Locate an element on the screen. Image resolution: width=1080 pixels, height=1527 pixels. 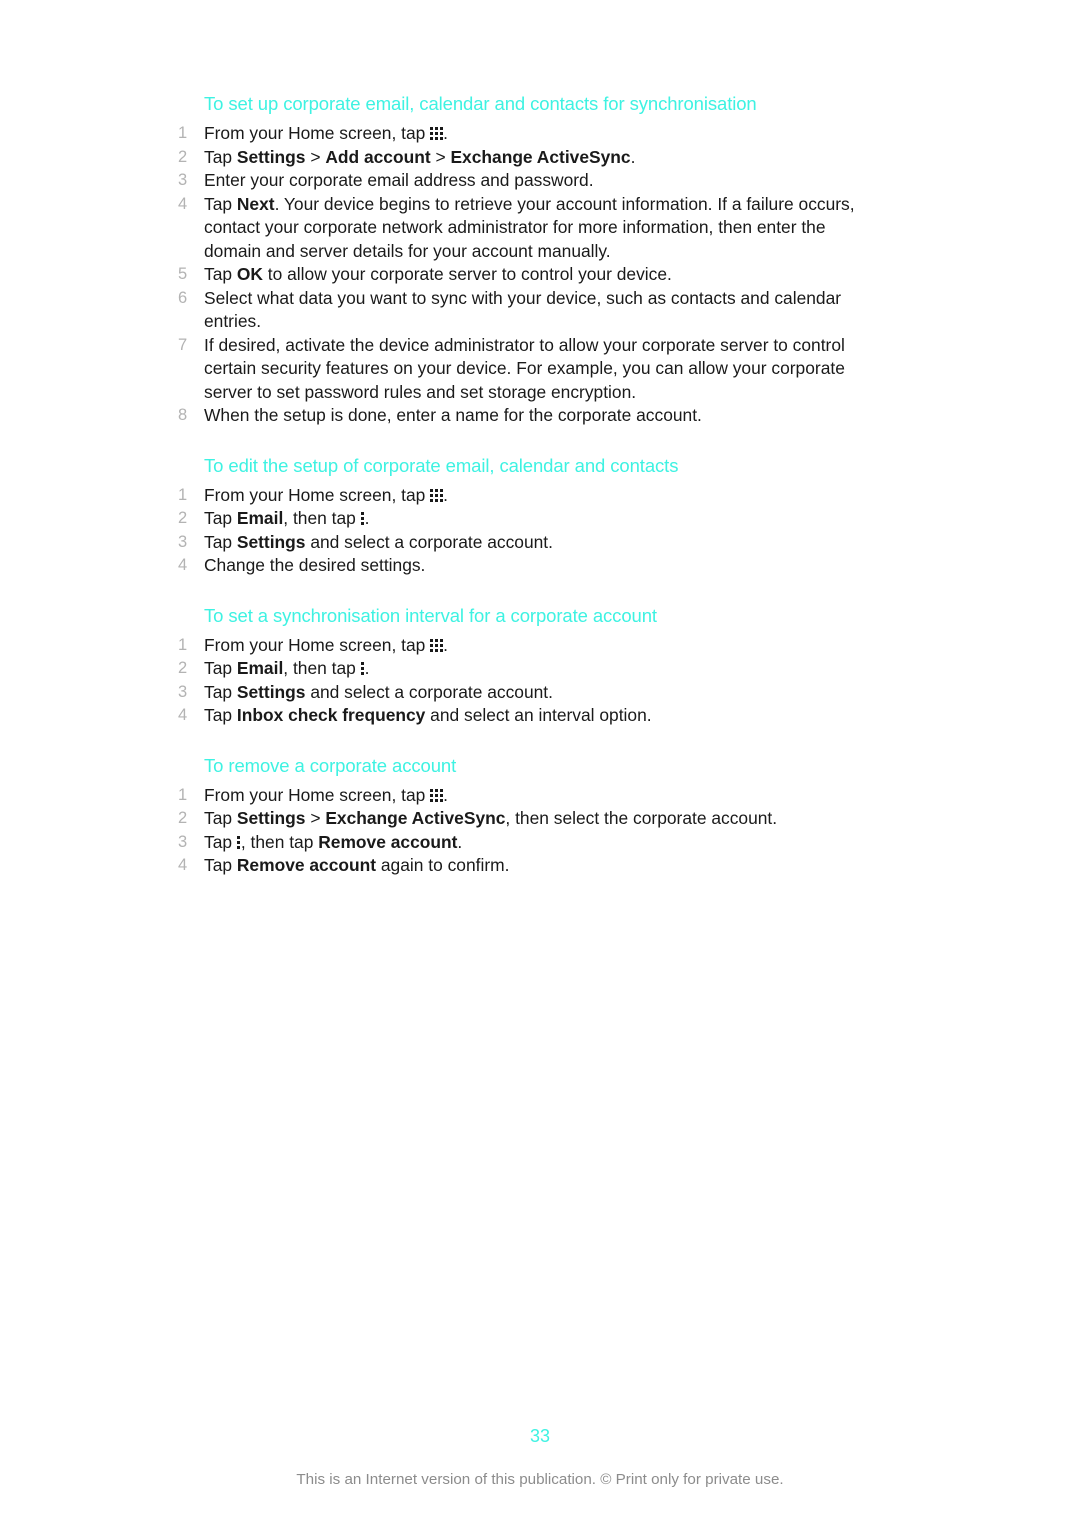
step-text: and select an interval option. is located at coordinates (538, 715).